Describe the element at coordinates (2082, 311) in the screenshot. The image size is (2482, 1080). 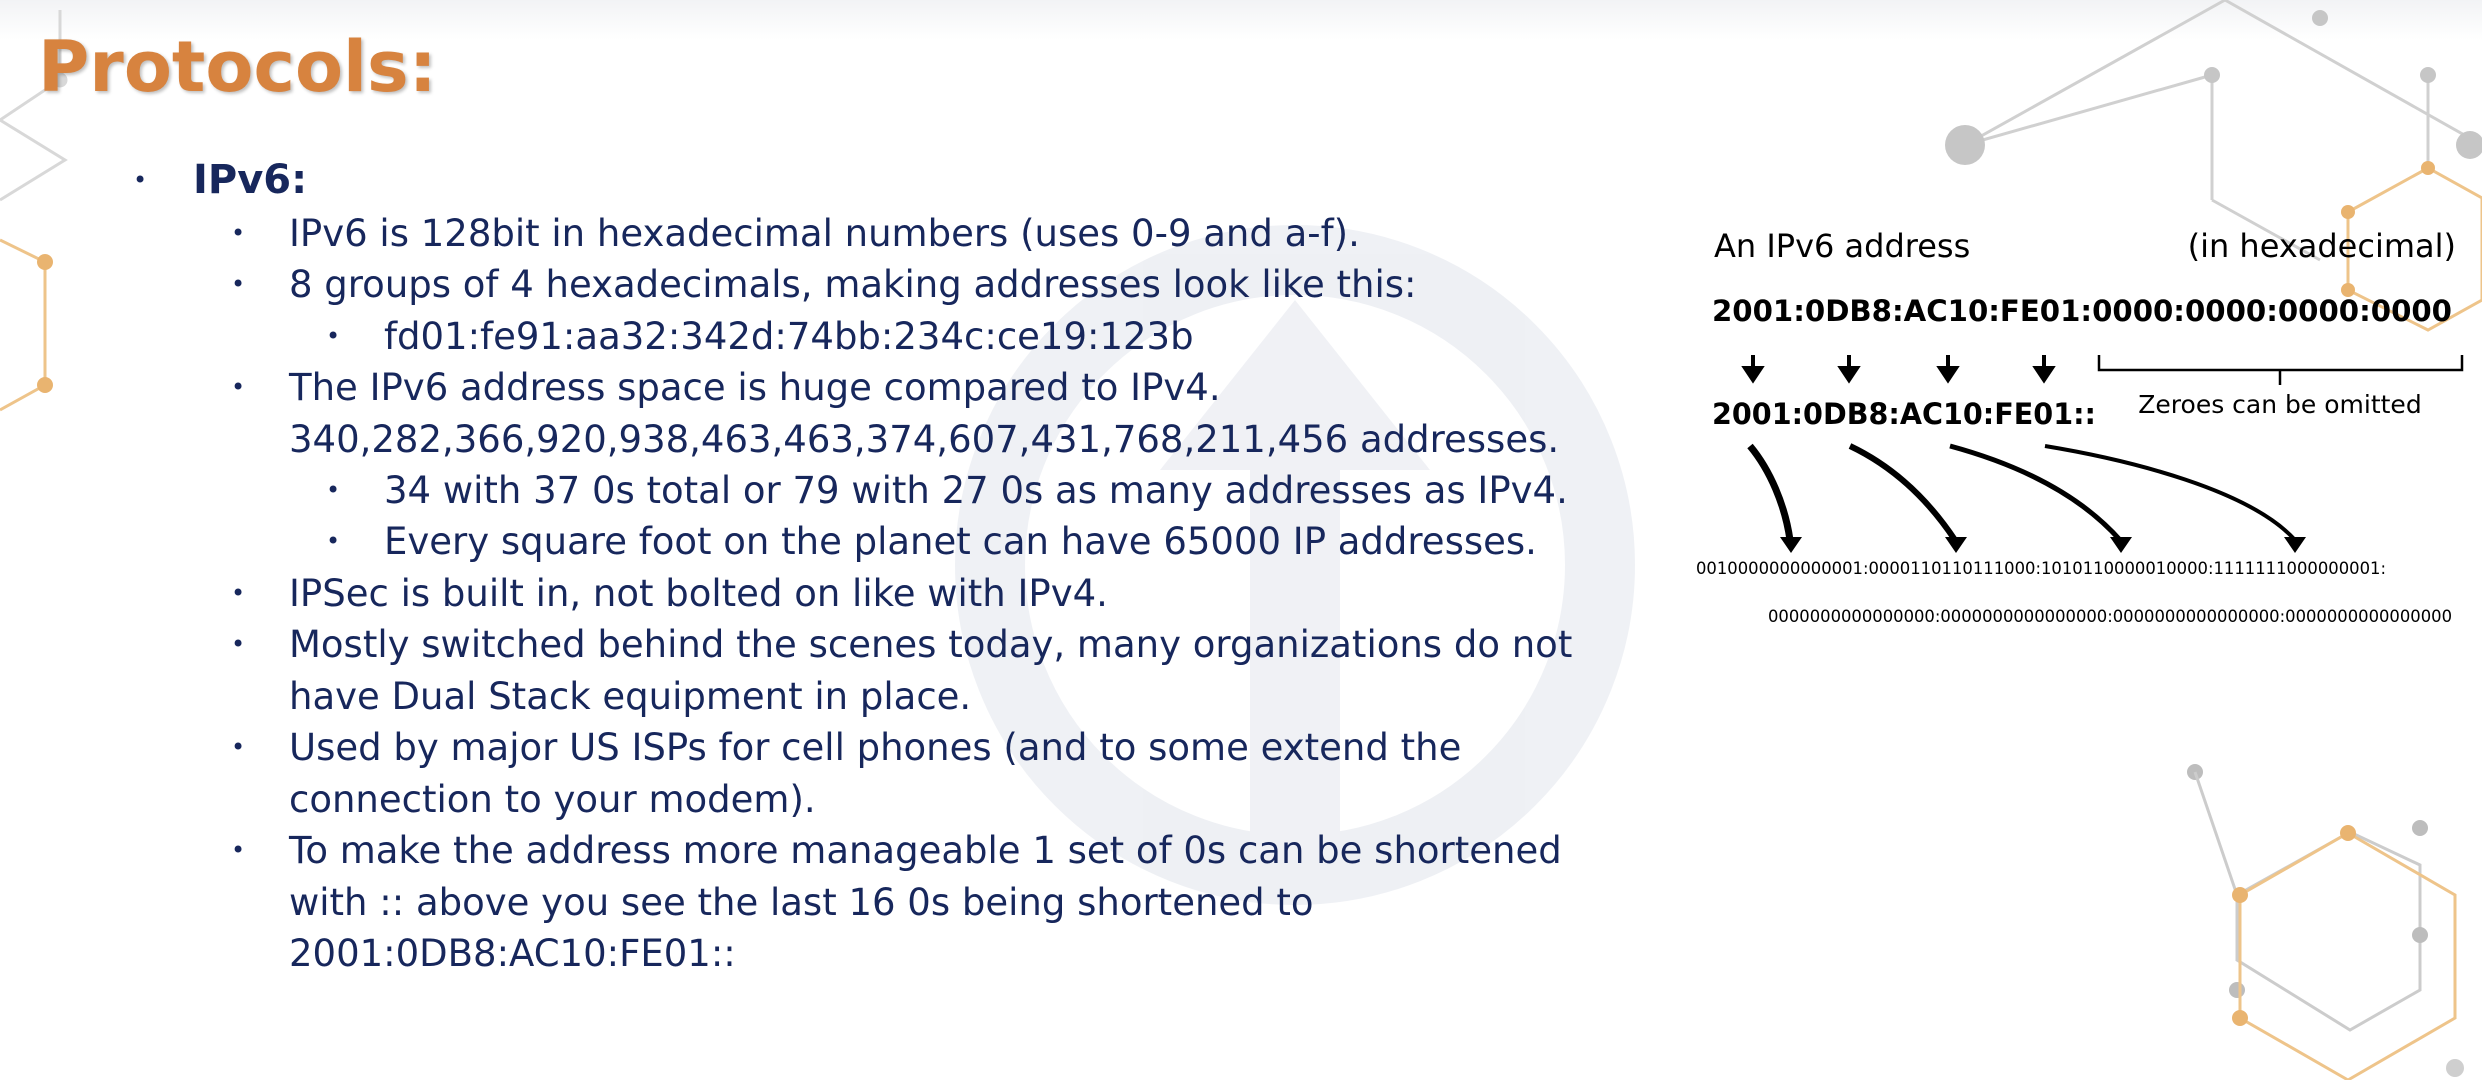
I see `full-address-text: 2001:0DB8:AC10:FE01:0000:0000:0000:0000` at that location.